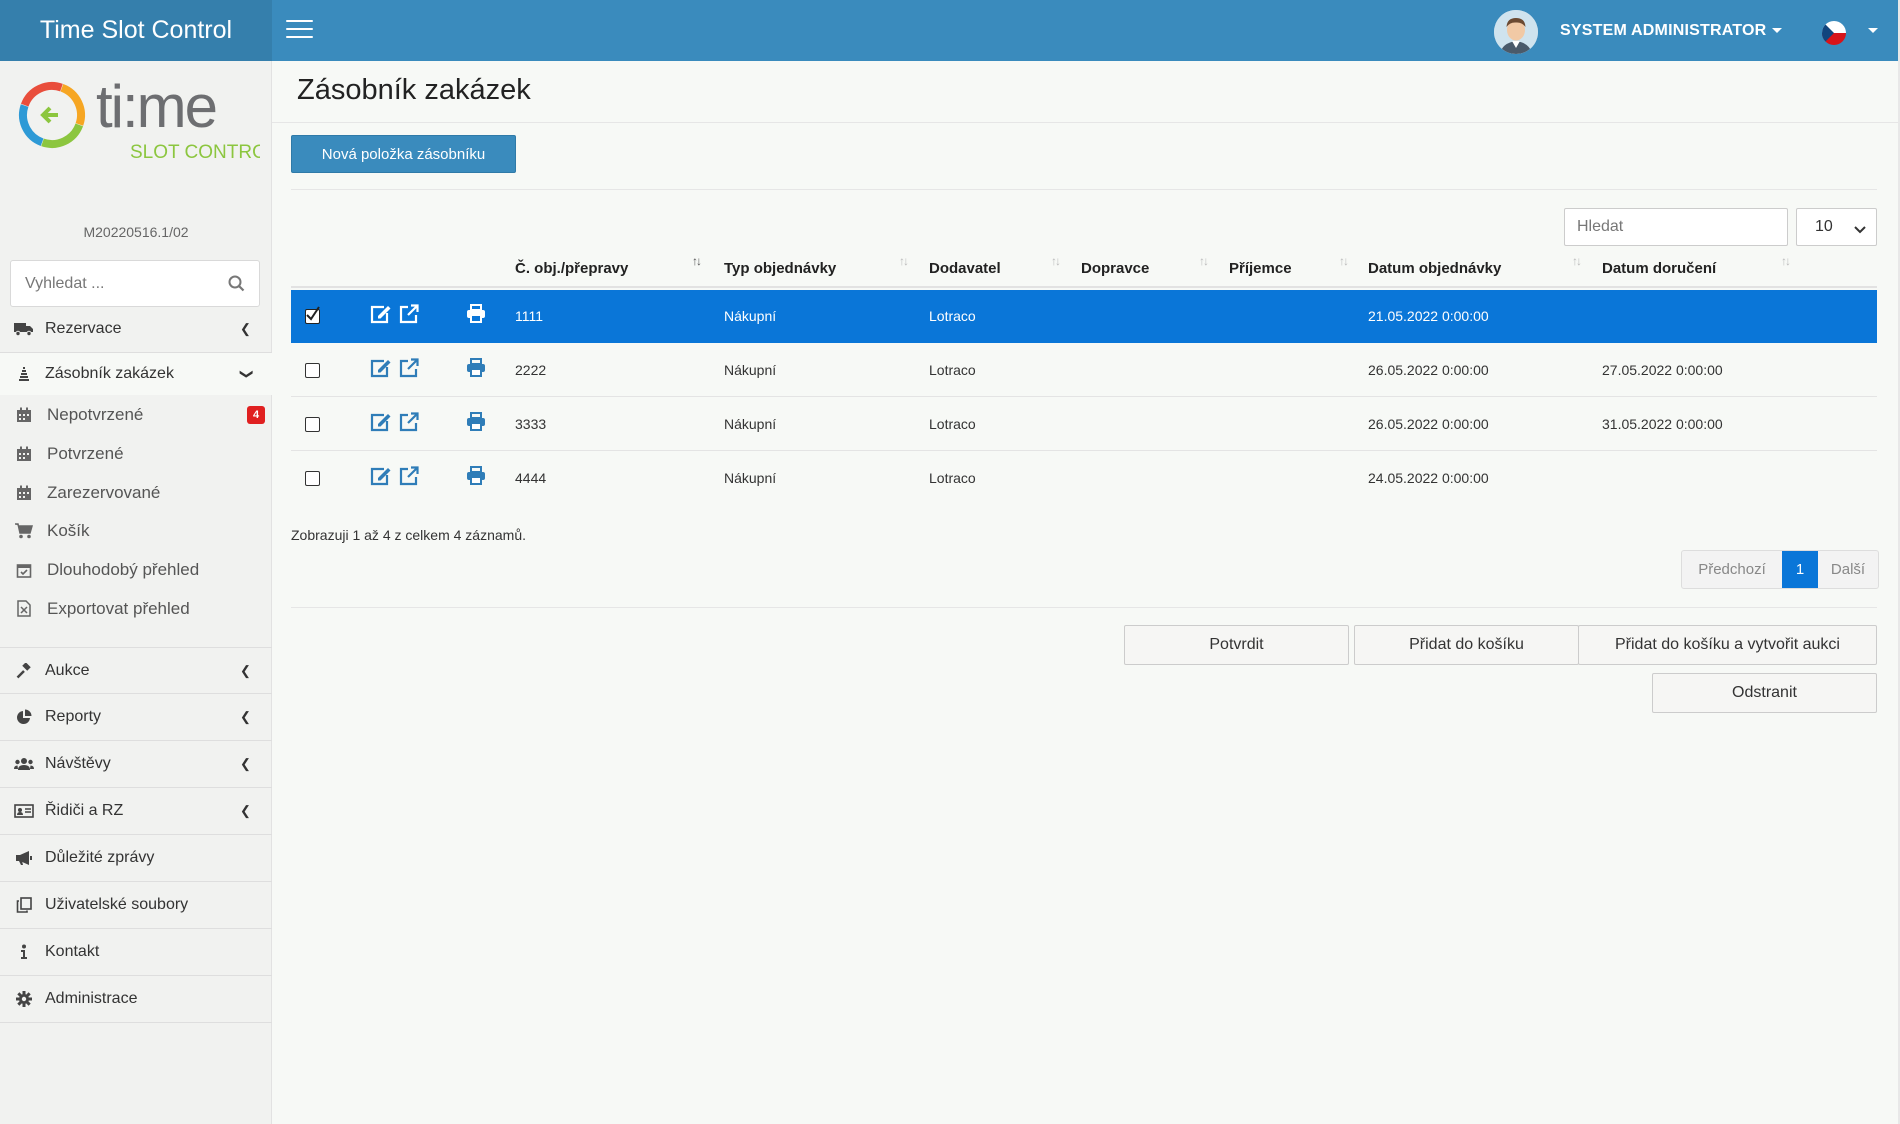 Image resolution: width=1900 pixels, height=1124 pixels. I want to click on user-name-menu: SYSTEM ADMINISTRATOR, so click(1663, 31).